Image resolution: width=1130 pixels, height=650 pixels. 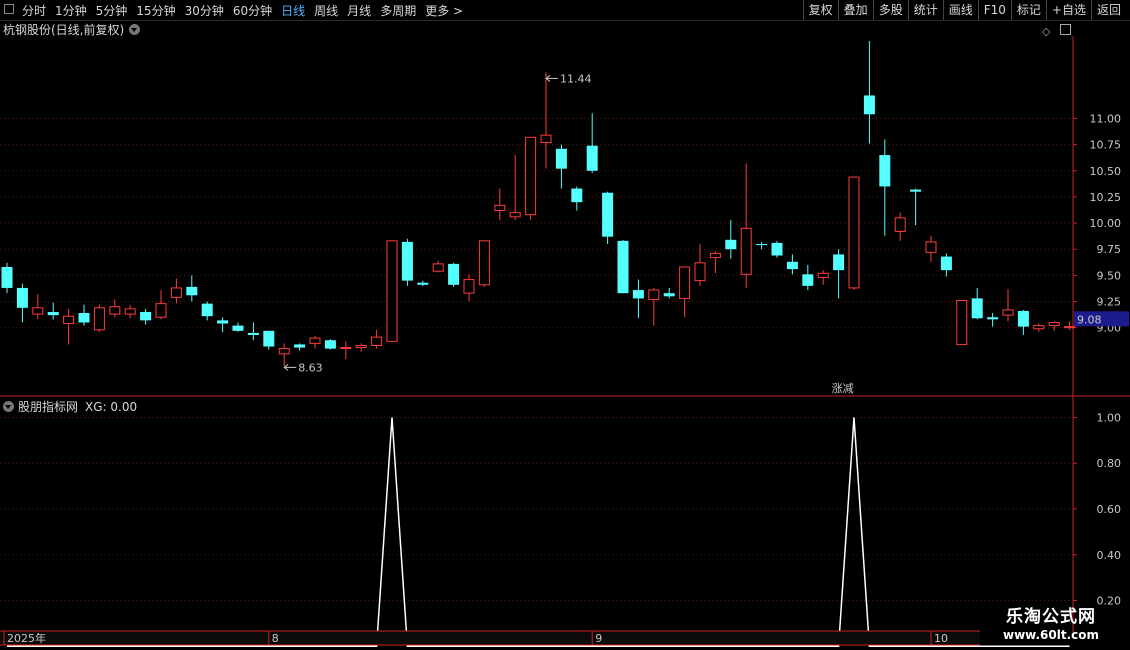 I want to click on watermark-url: www.60lt.com, so click(x=1051, y=635).